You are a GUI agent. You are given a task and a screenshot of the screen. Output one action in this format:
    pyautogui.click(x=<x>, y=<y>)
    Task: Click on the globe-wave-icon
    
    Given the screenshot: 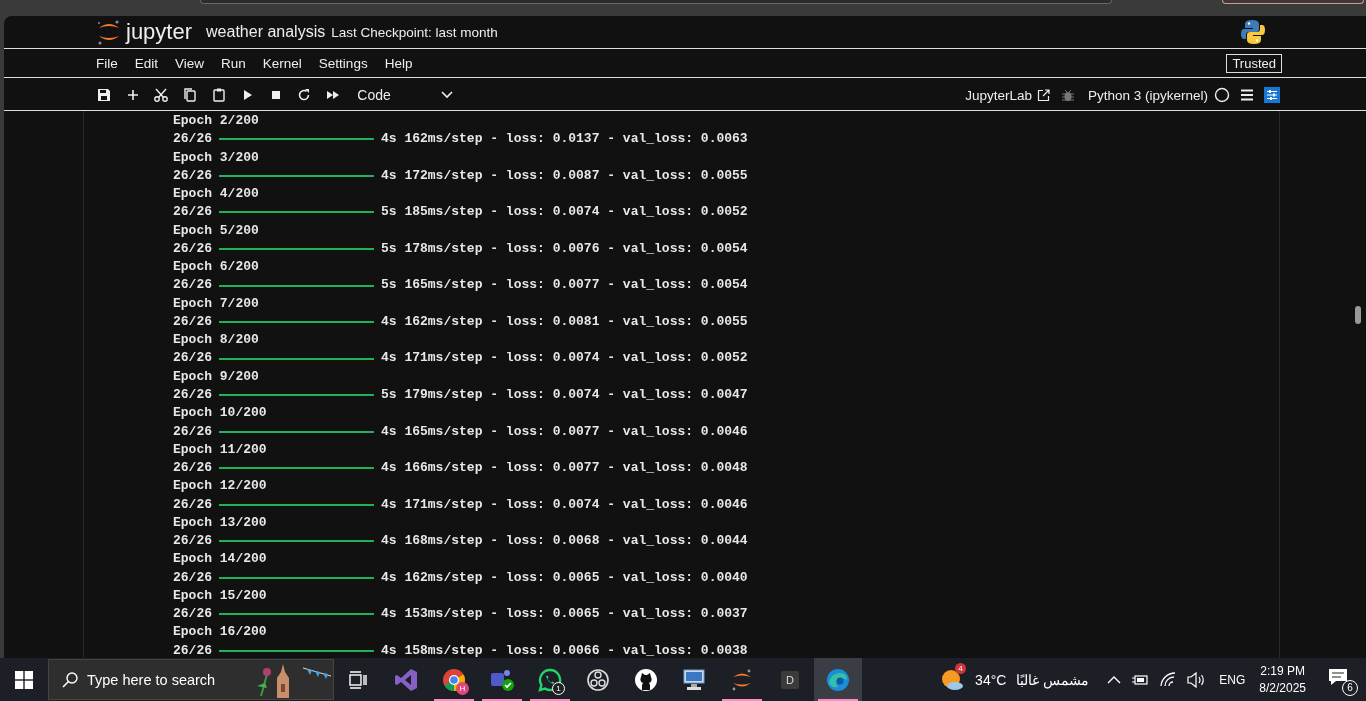 What is the action you would take?
    pyautogui.click(x=838, y=679)
    